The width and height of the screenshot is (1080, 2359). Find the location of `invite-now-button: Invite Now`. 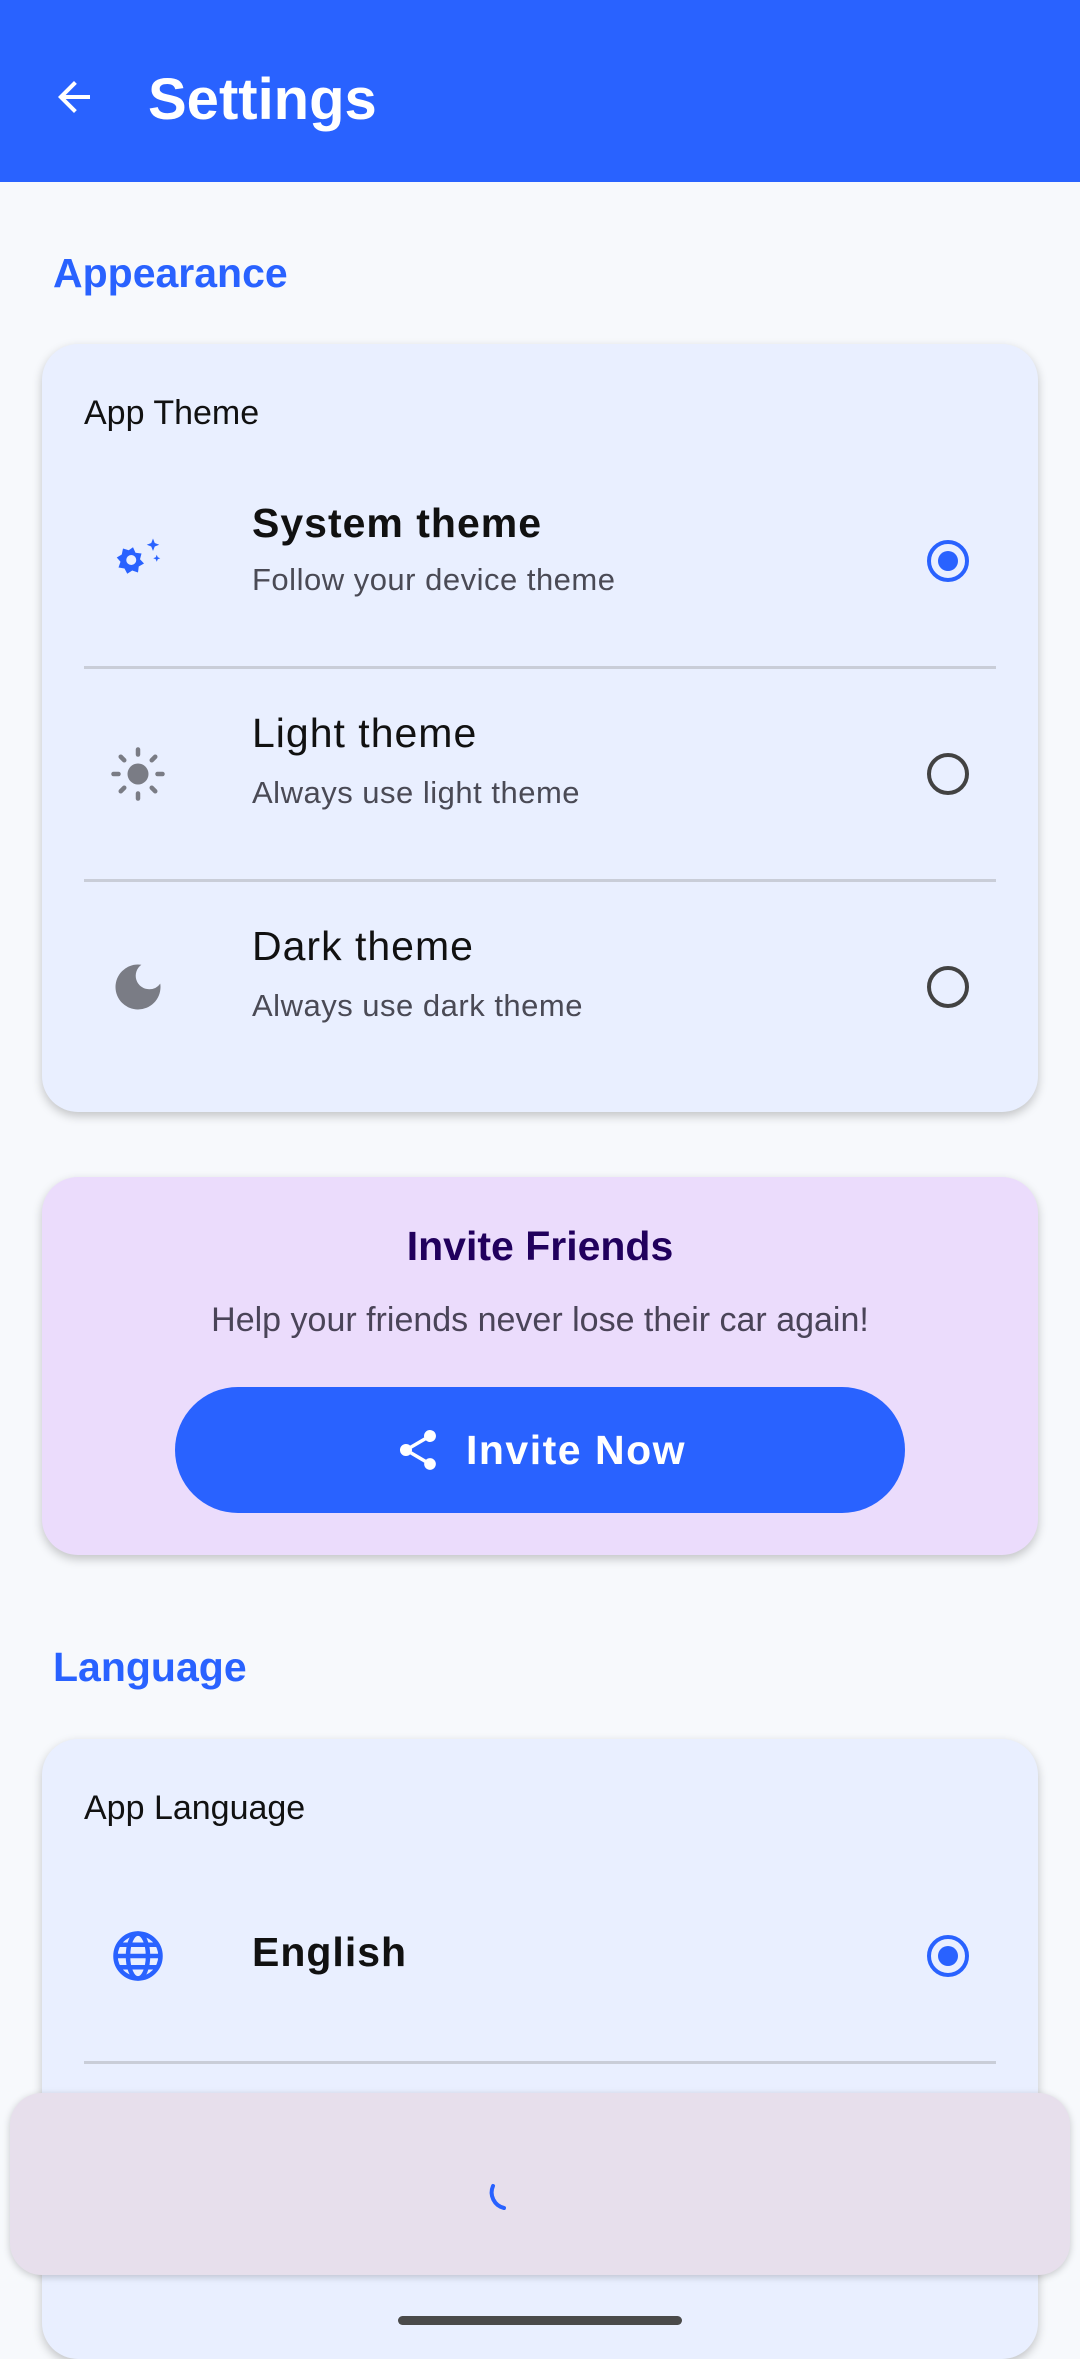

invite-now-button: Invite Now is located at coordinates (540, 1450).